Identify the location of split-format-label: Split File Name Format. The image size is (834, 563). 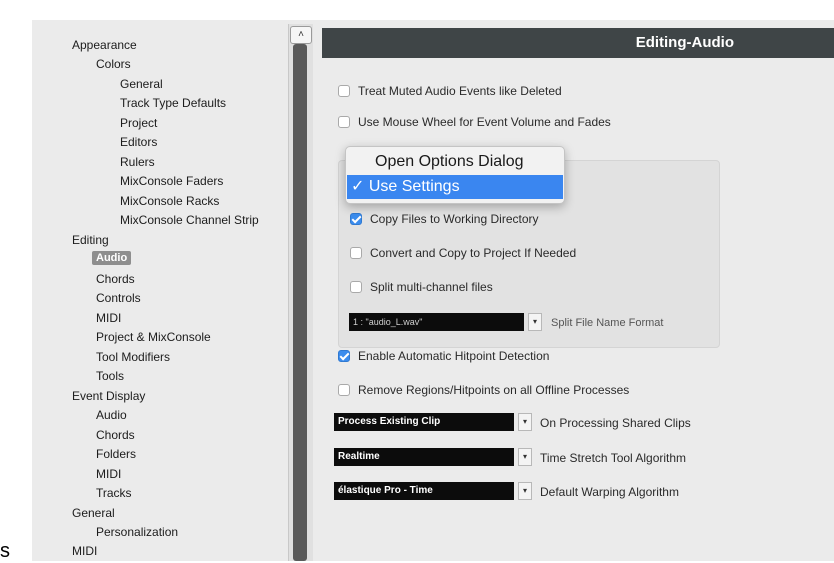
(607, 323).